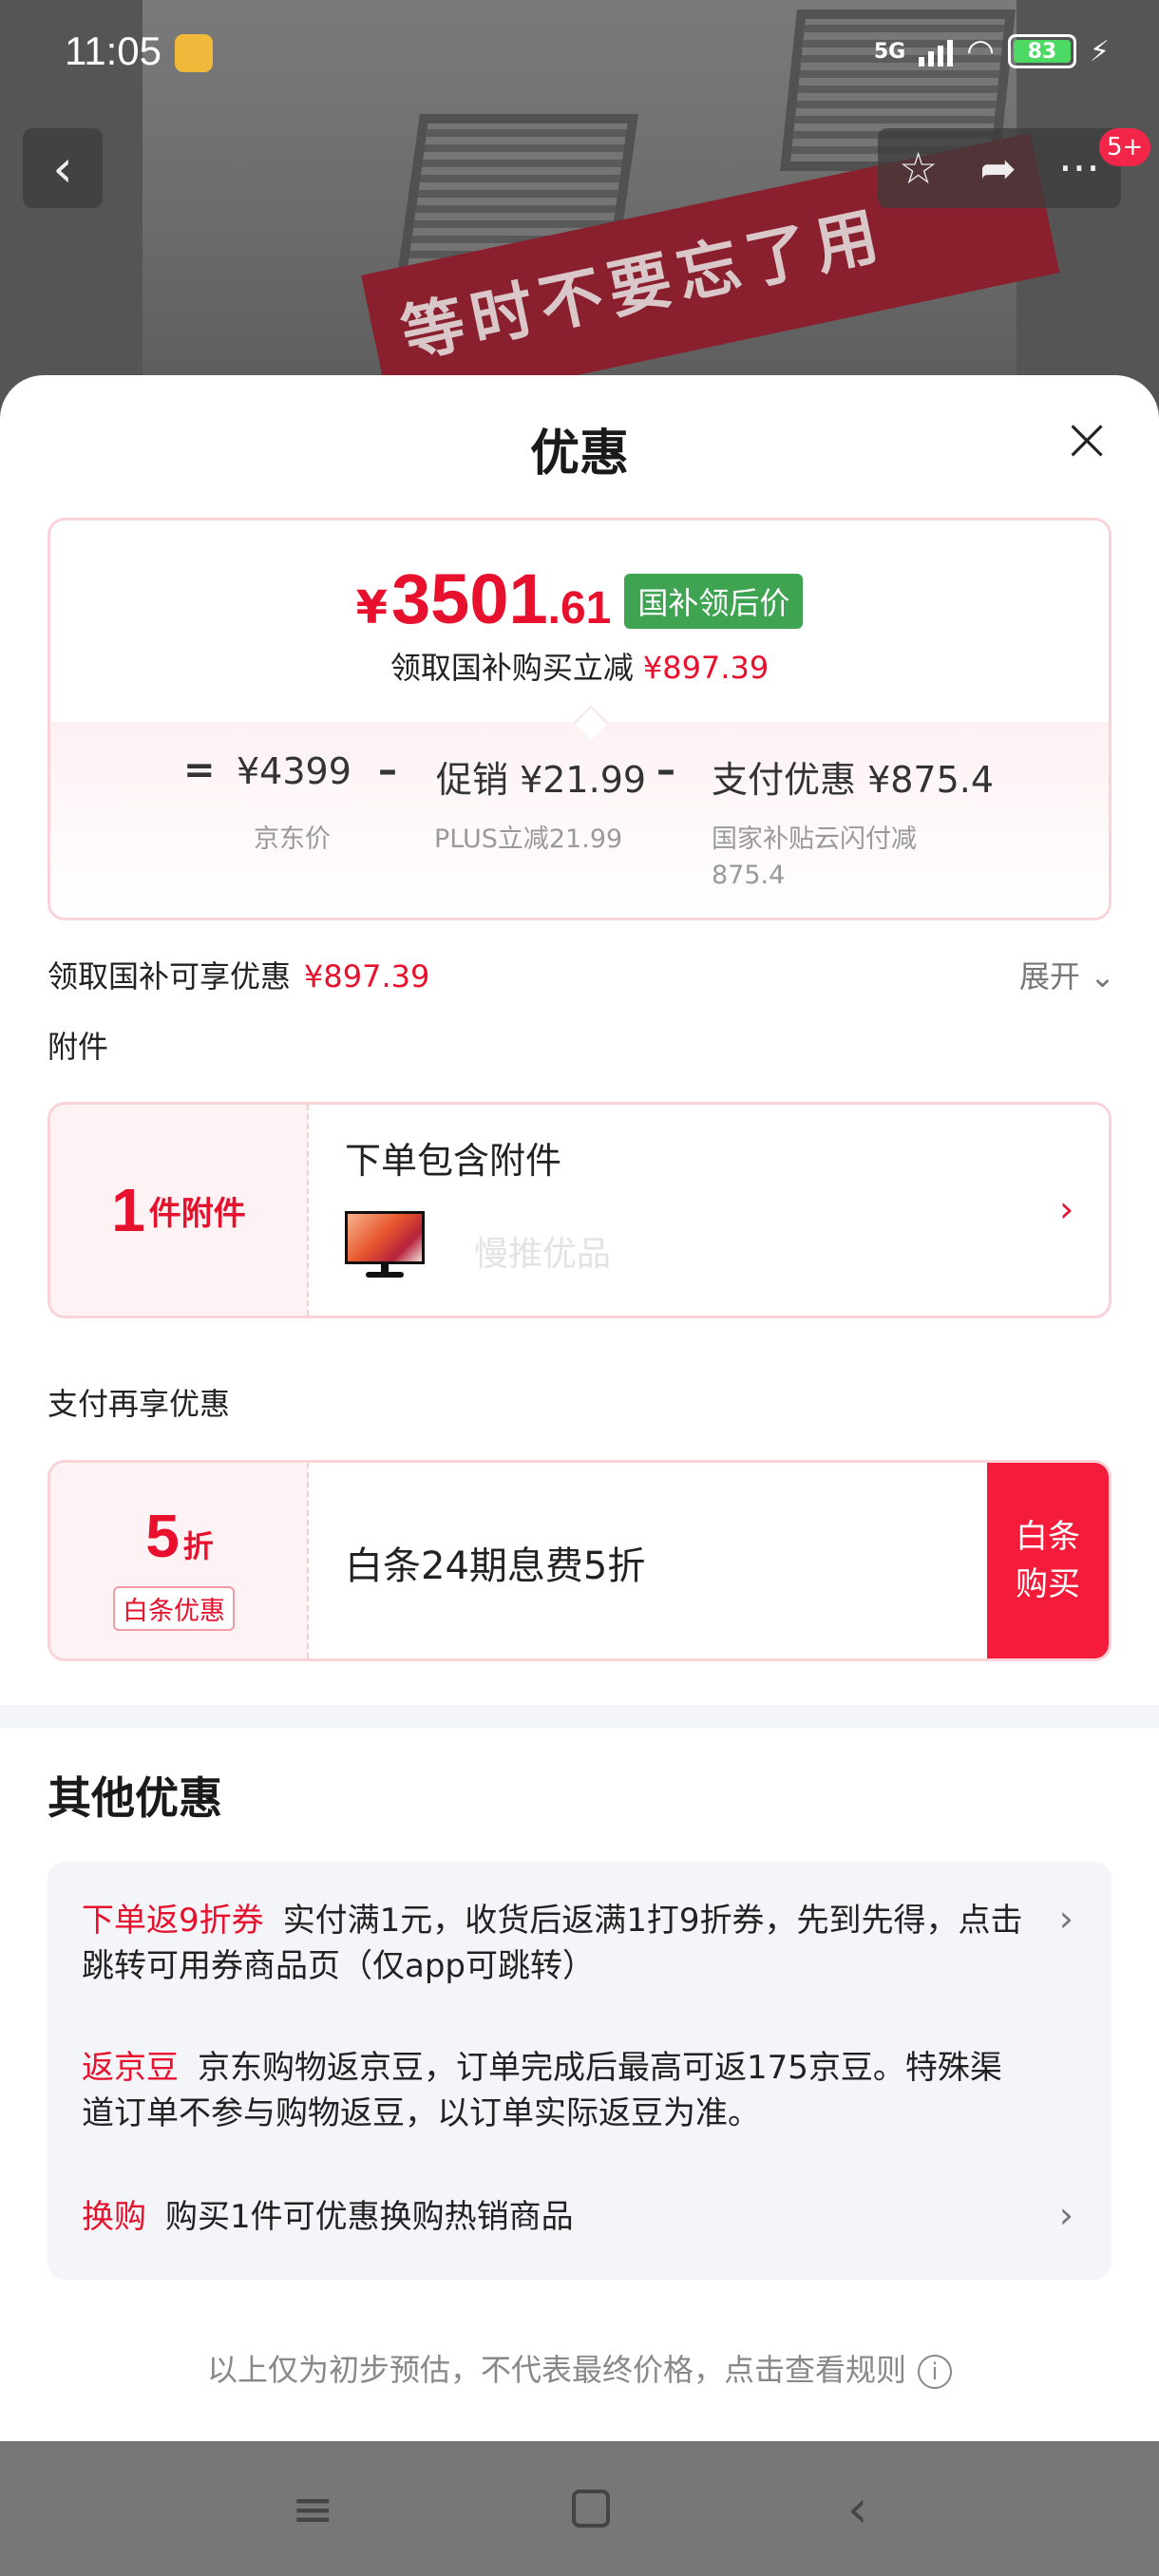 Image resolution: width=1159 pixels, height=2576 pixels. Describe the element at coordinates (935, 2372) in the screenshot. I see `info-icon: i` at that location.